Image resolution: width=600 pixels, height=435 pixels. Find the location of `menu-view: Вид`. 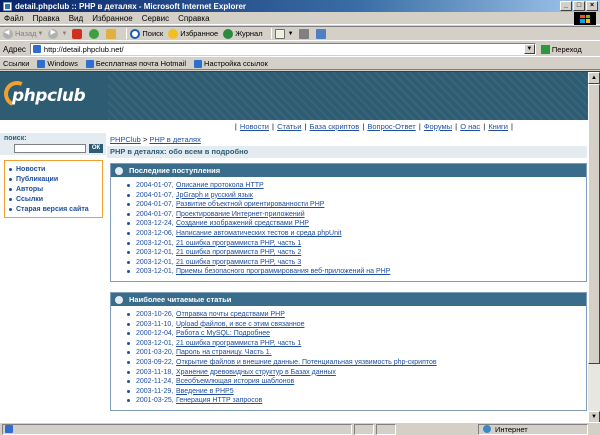

menu-view: Вид is located at coordinates (76, 18).